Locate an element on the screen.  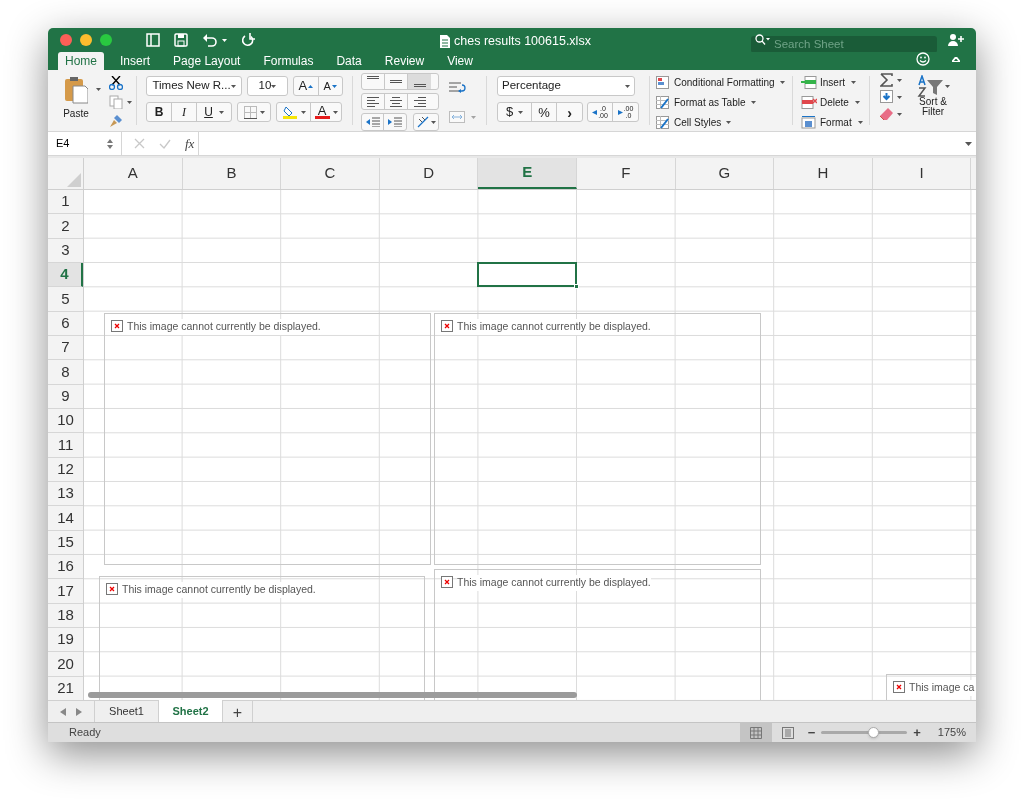
currency-button: $ is located at coordinates (515, 112).